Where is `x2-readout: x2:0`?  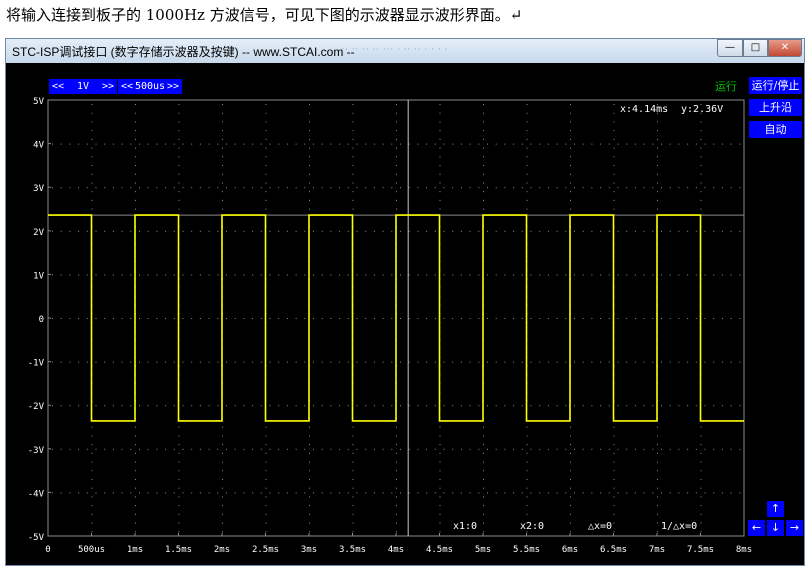
x2-readout: x2:0 is located at coordinates (532, 526).